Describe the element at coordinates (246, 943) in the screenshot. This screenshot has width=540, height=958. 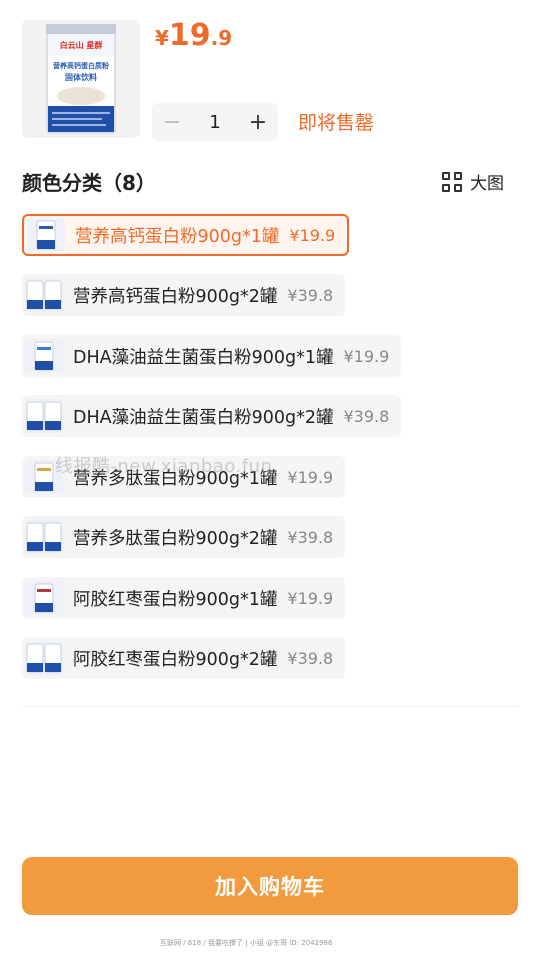
I see `footer-note: 互联网 / 618 / 我要吃撑了 | 小组 @东哥 ID: 2042986` at that location.